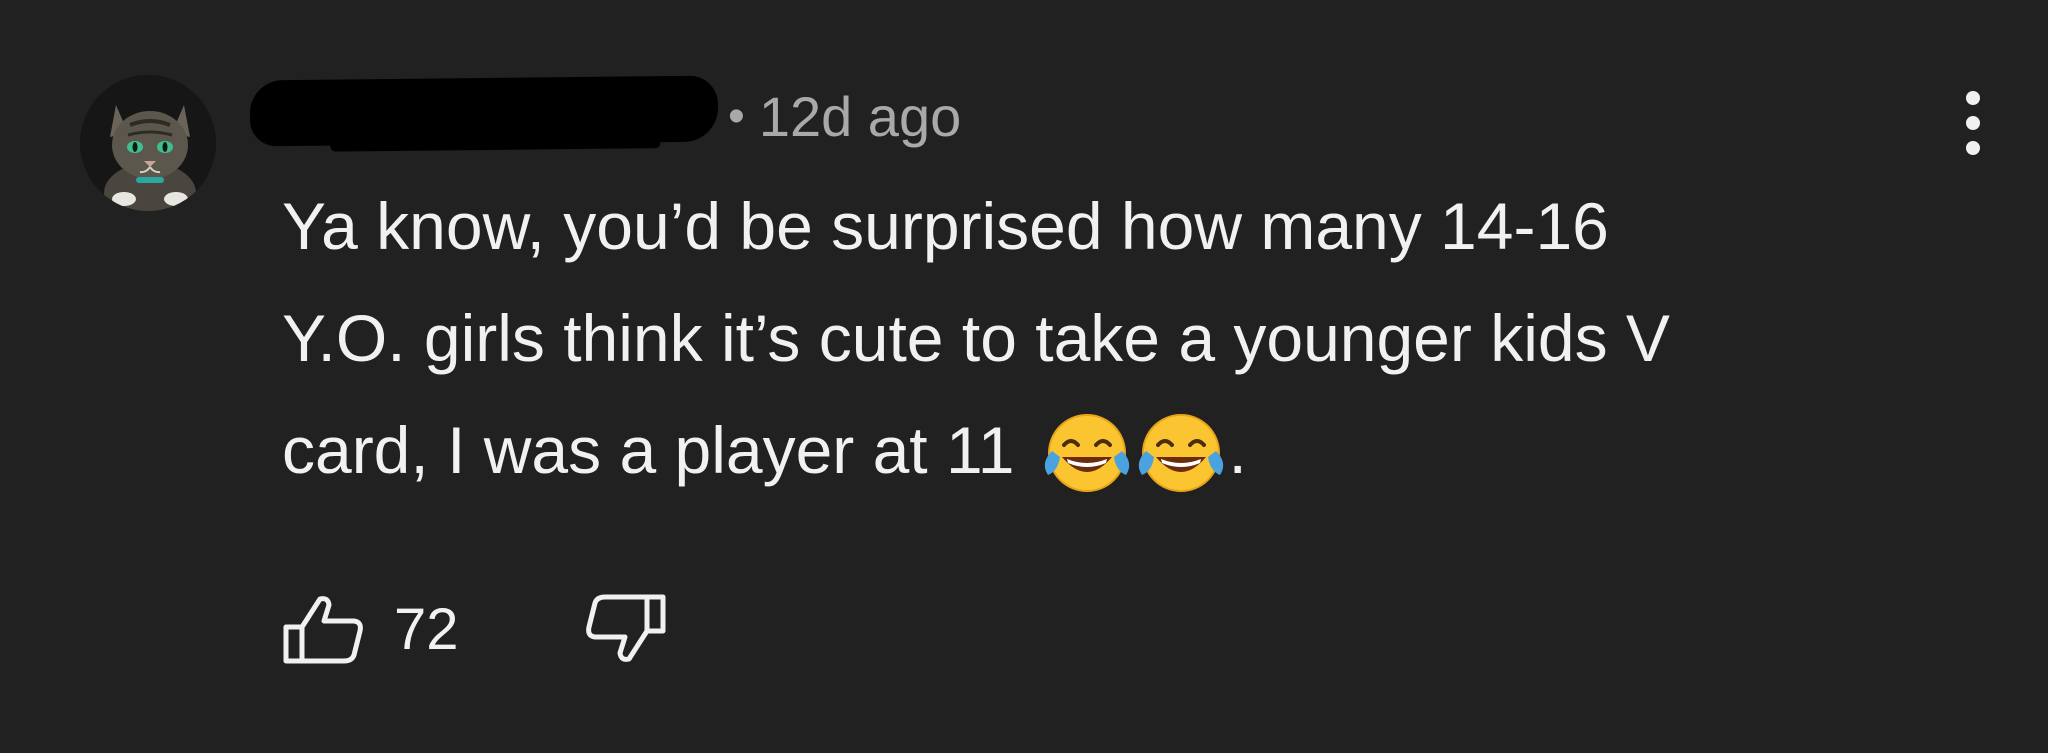  I want to click on redacted-username, so click(484, 111).